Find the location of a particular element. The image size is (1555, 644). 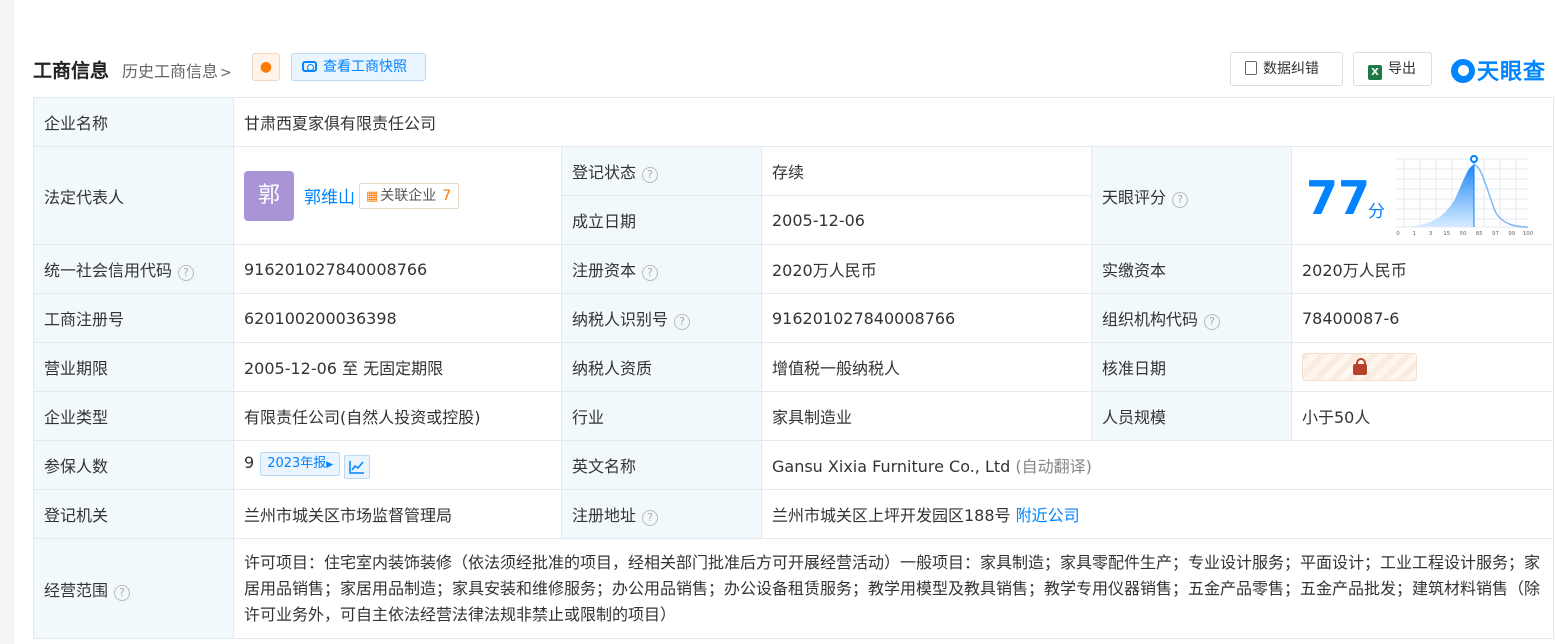

tianyancha-logo: 天眼查 is located at coordinates (1498, 70).